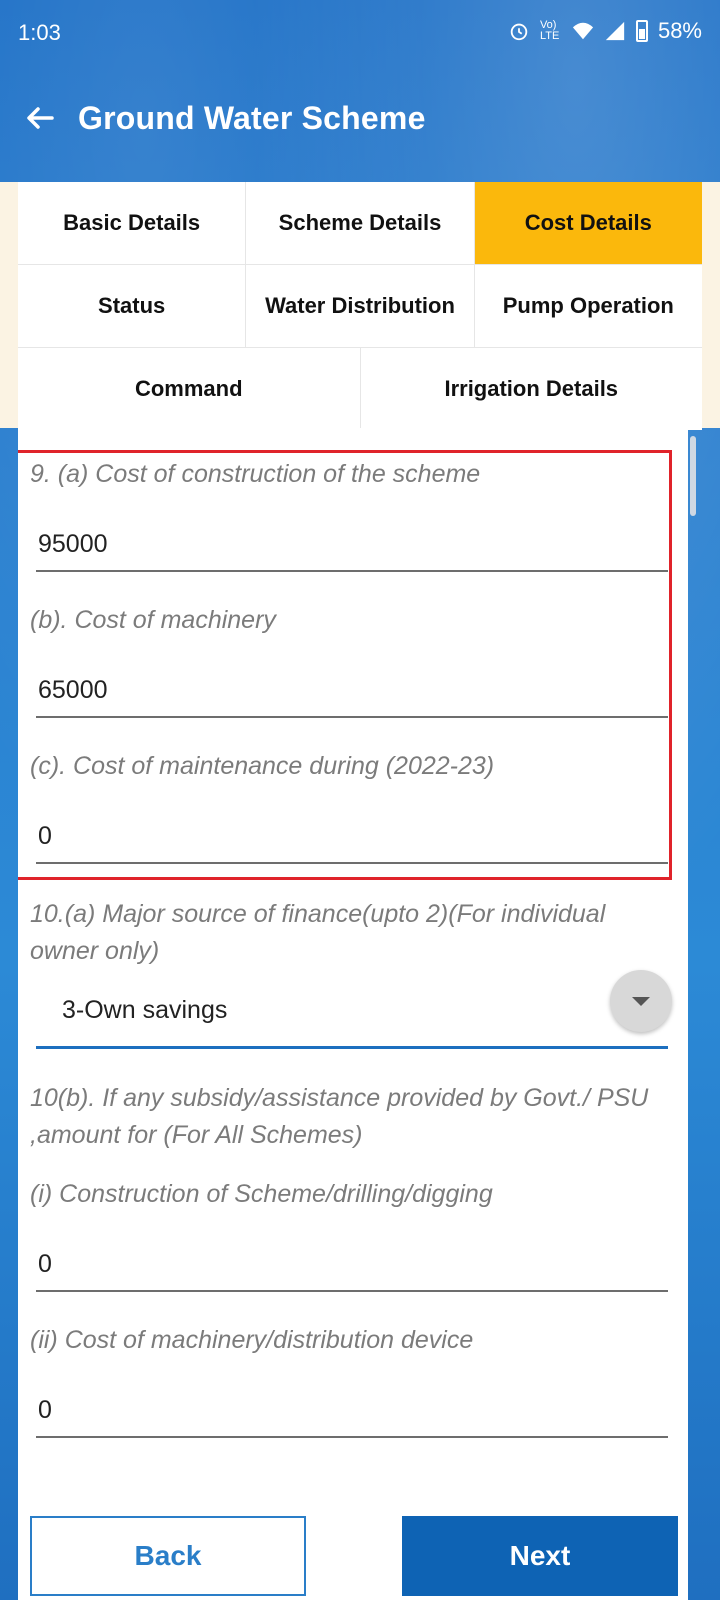 The width and height of the screenshot is (720, 1600). I want to click on tab-irrigation-details: Irrigation Details, so click(532, 389).